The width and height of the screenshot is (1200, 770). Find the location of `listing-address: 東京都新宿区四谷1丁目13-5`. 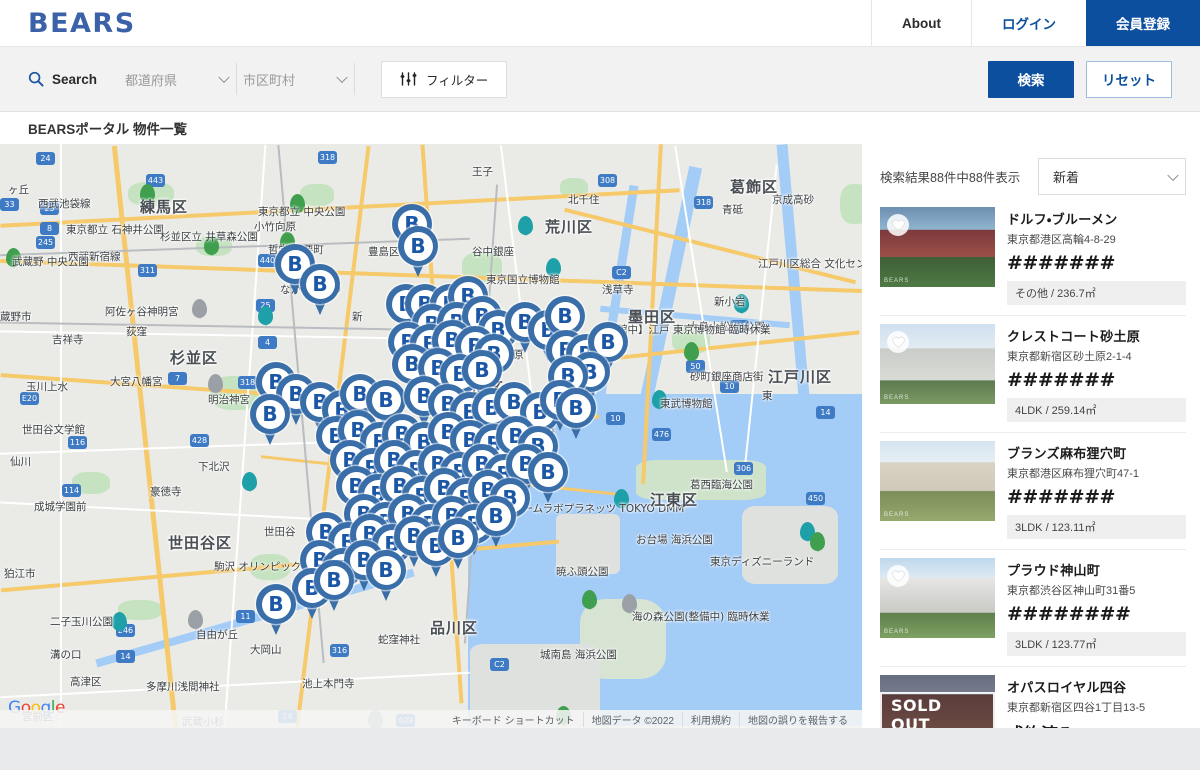

listing-address: 東京都新宿区四谷1丁目13-5 is located at coordinates (1076, 708).